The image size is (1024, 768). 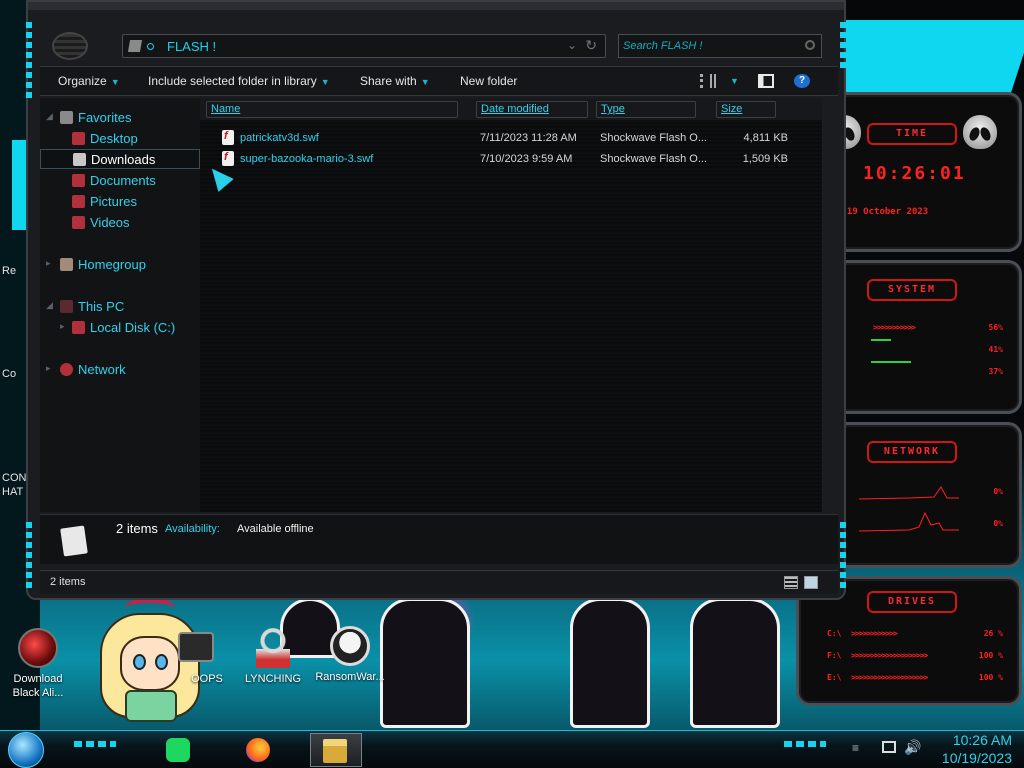 I want to click on show-desktop-icon: ≡, so click(x=855, y=748).